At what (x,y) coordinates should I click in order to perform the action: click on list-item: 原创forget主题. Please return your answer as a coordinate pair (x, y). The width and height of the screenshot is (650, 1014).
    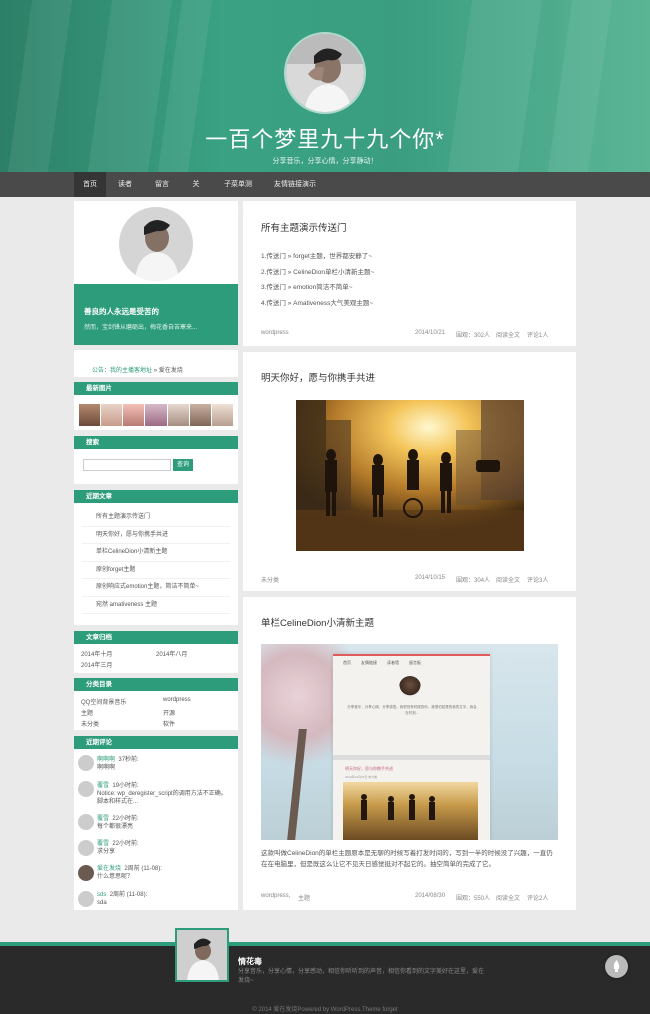
    Looking at the image, I should click on (156, 570).